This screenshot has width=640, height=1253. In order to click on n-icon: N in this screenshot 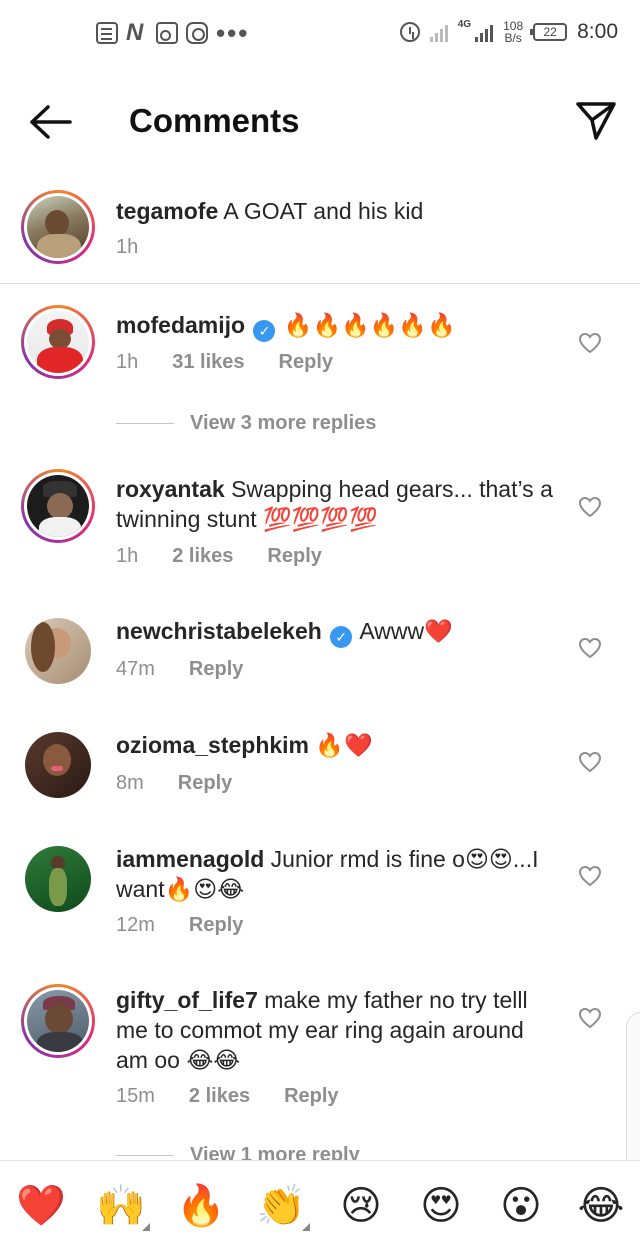, I will do `click(135, 32)`.